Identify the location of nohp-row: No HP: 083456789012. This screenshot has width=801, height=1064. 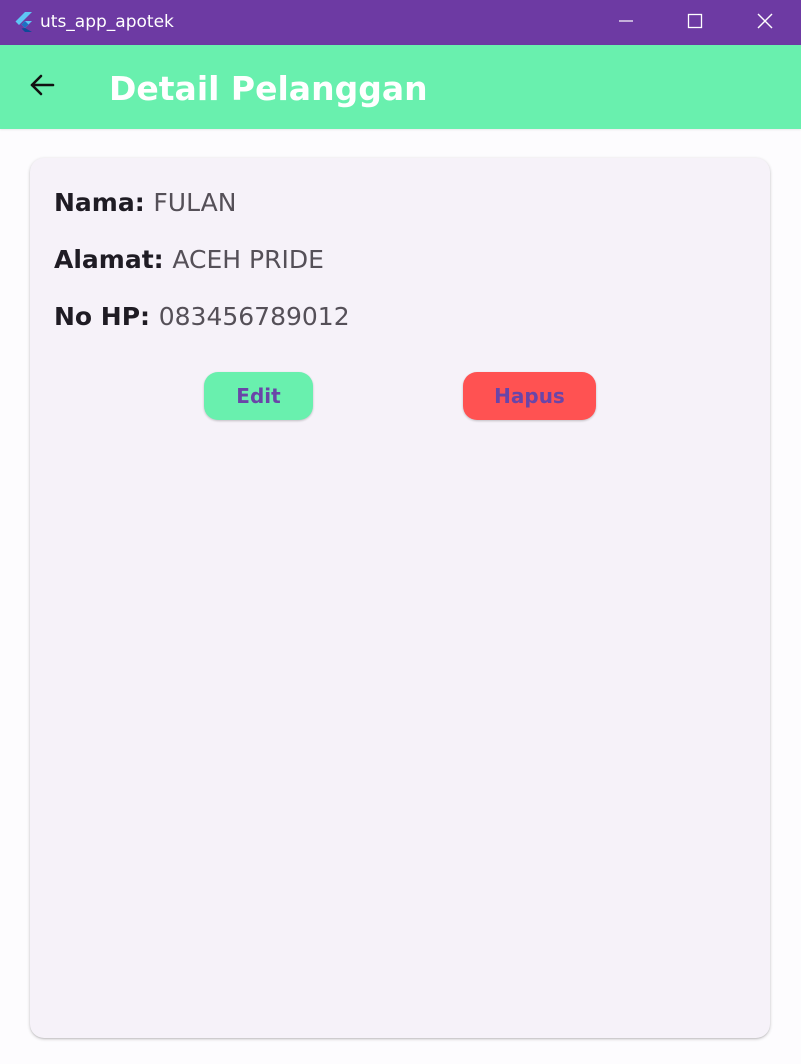
(202, 317).